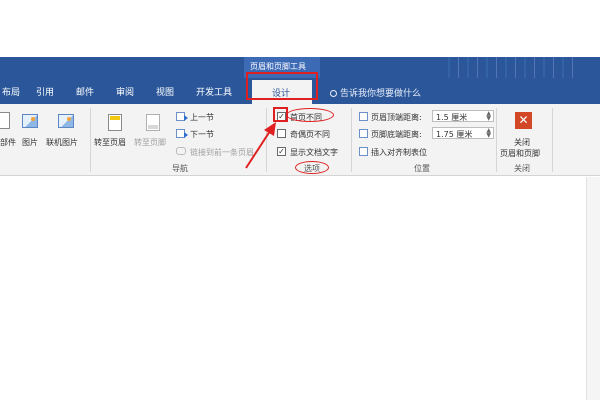  What do you see at coordinates (181, 151) in the screenshot?
I see `link-icon` at bounding box center [181, 151].